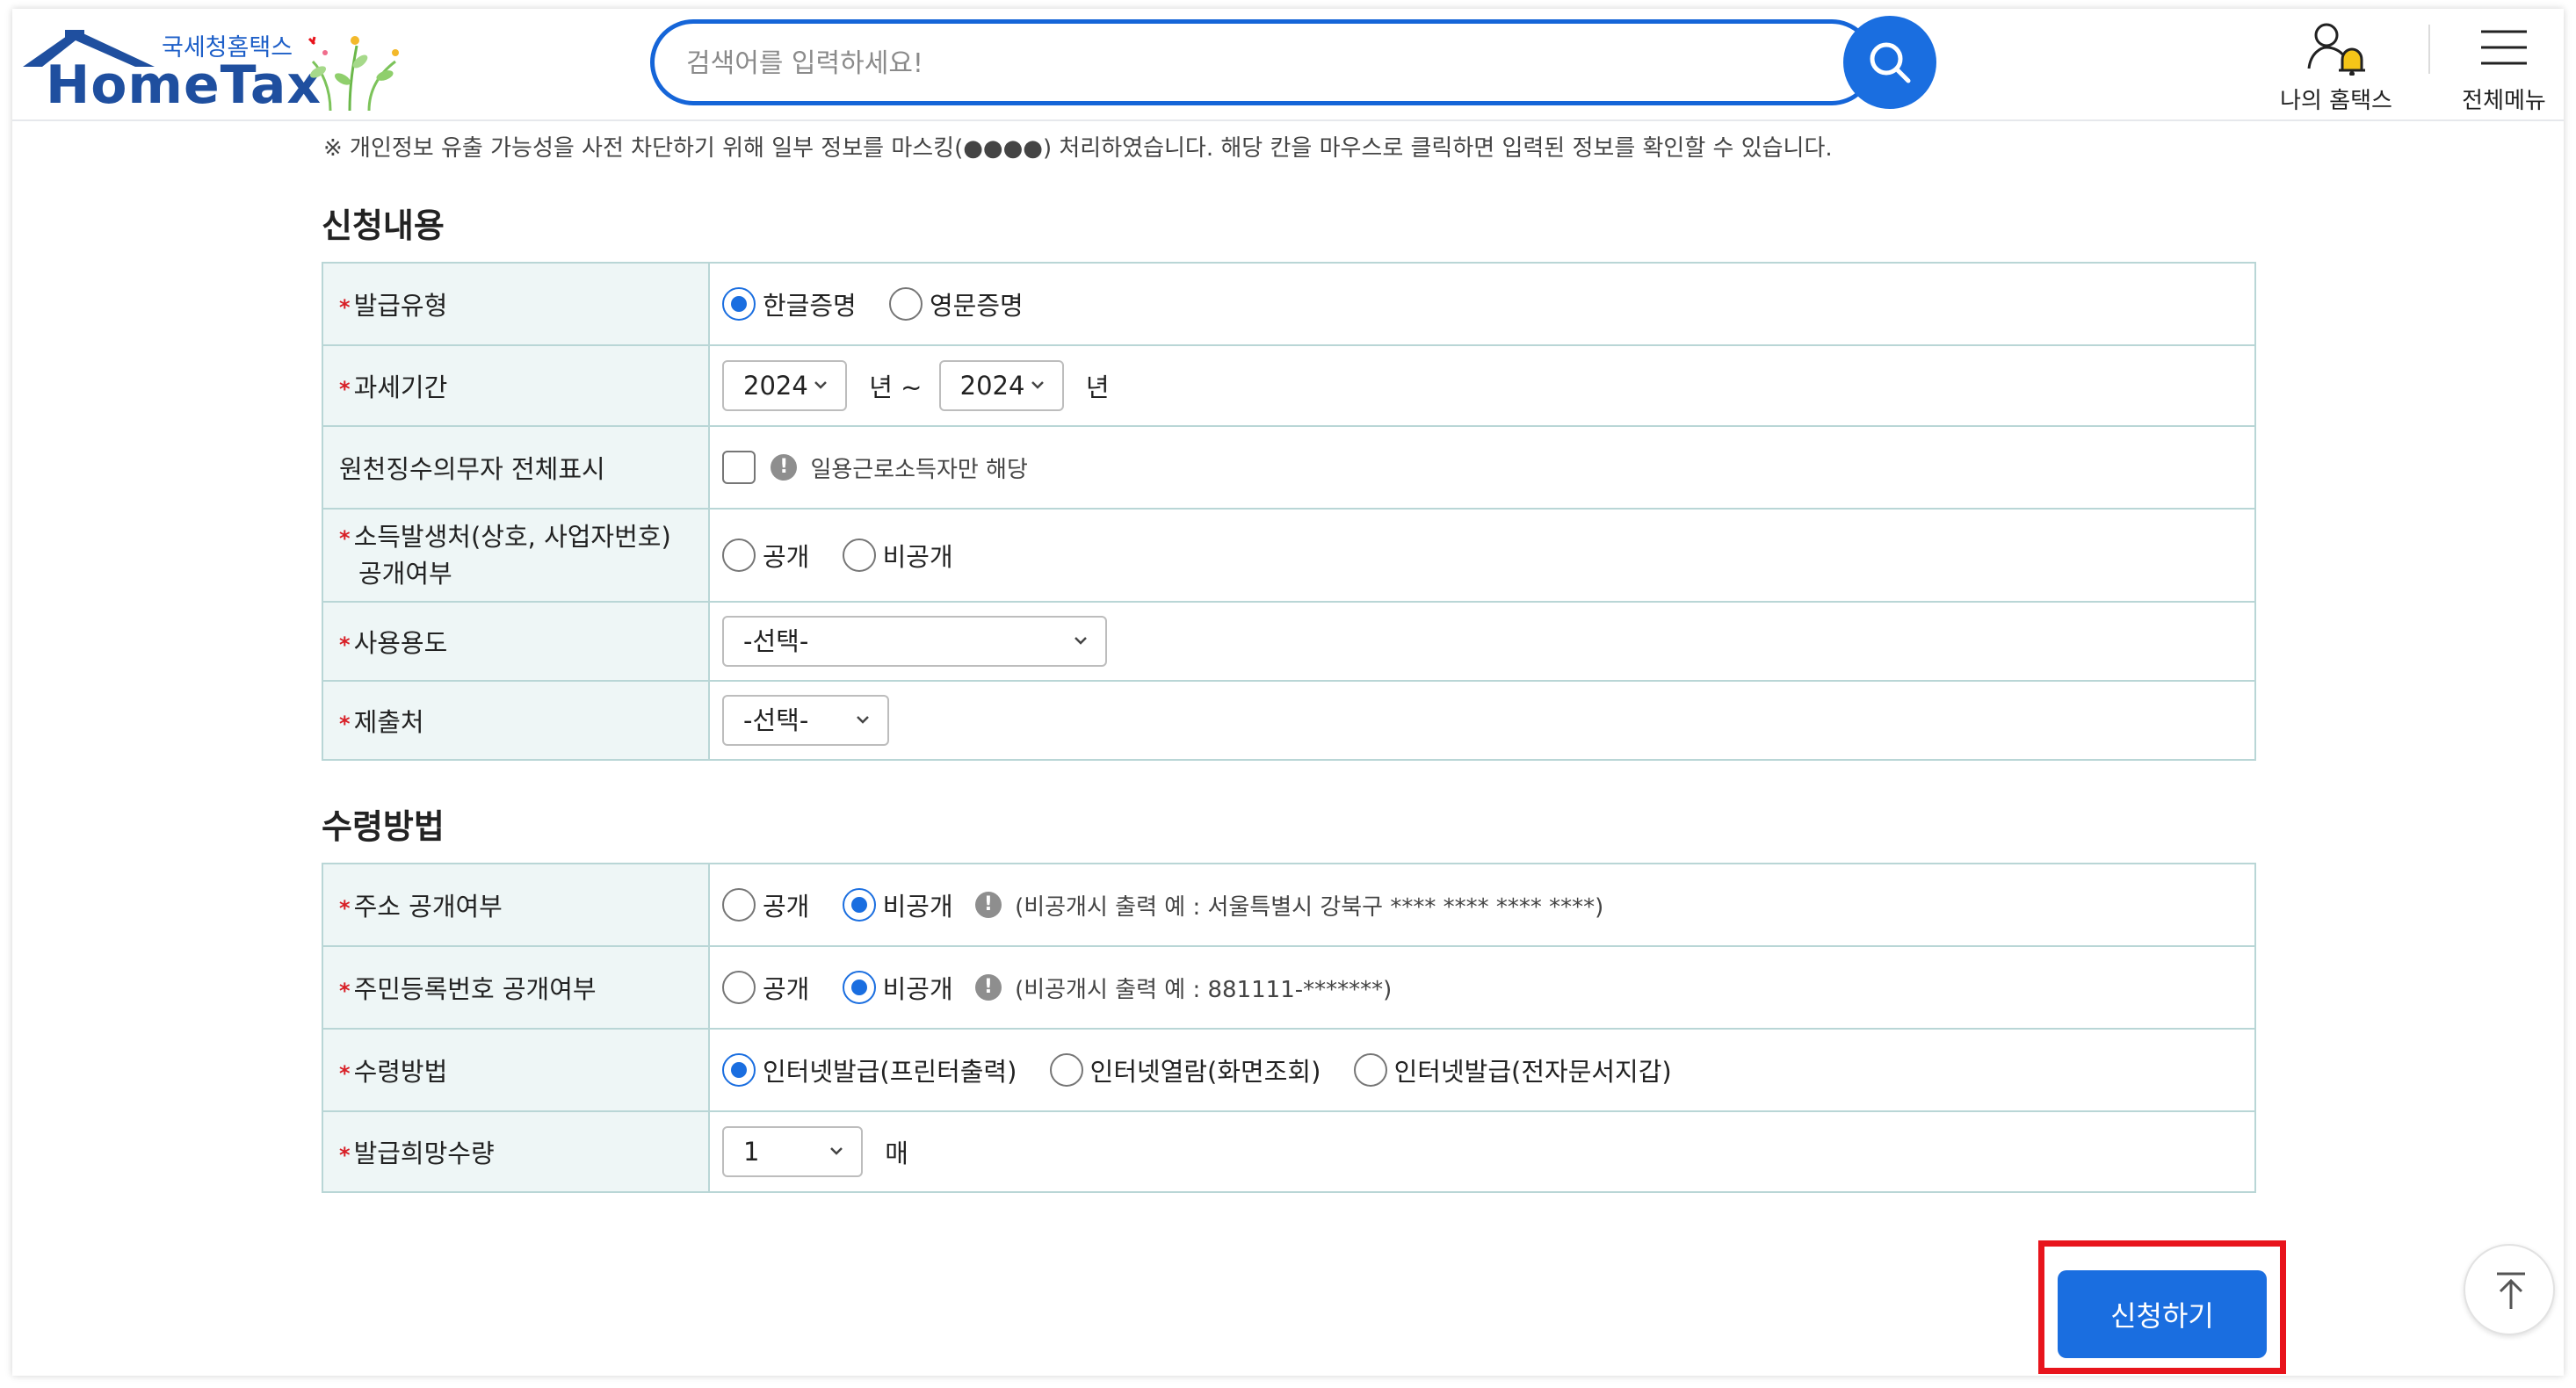  Describe the element at coordinates (956, 304) in the screenshot. I see `issue-type-english-option: 영문증명` at that location.